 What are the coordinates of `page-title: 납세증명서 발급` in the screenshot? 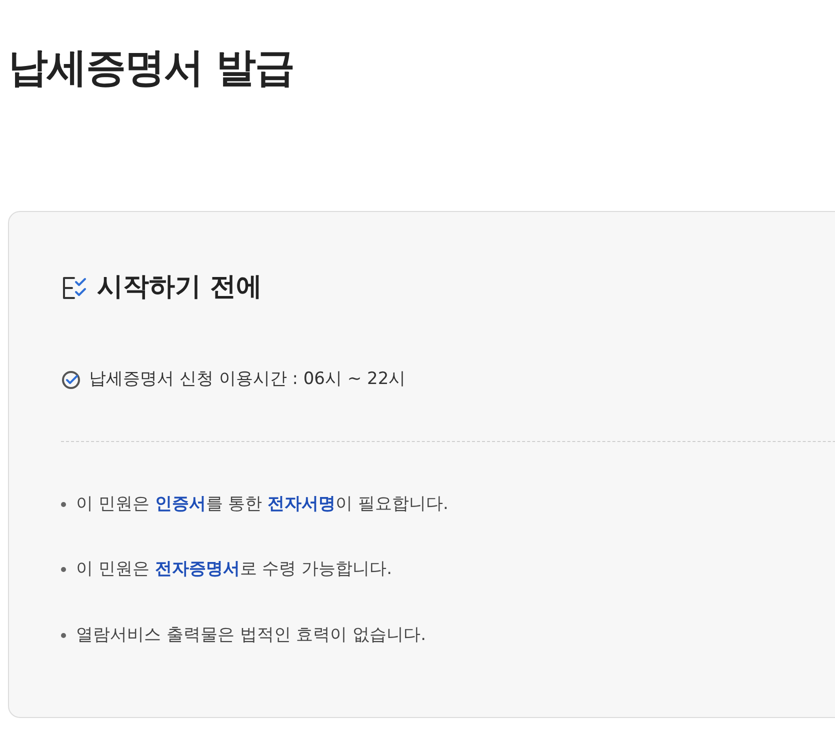 It's located at (151, 68).